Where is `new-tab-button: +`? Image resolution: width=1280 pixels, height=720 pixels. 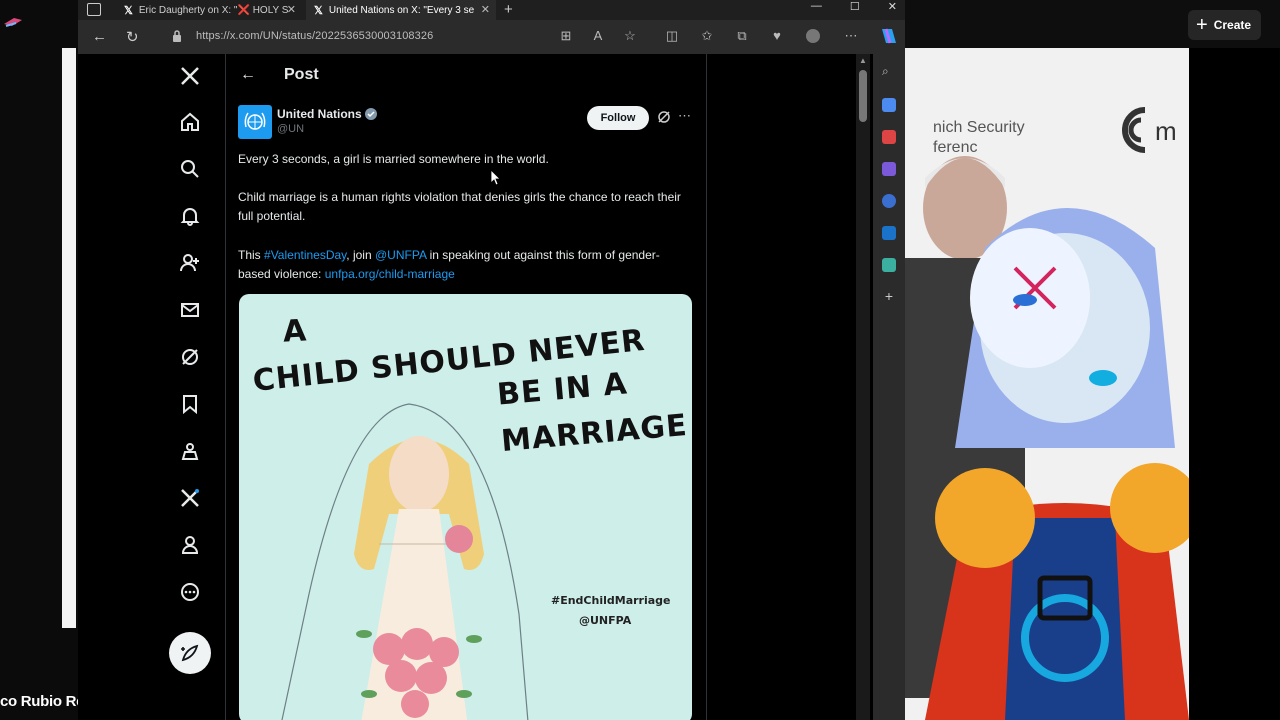 new-tab-button: + is located at coordinates (508, 9).